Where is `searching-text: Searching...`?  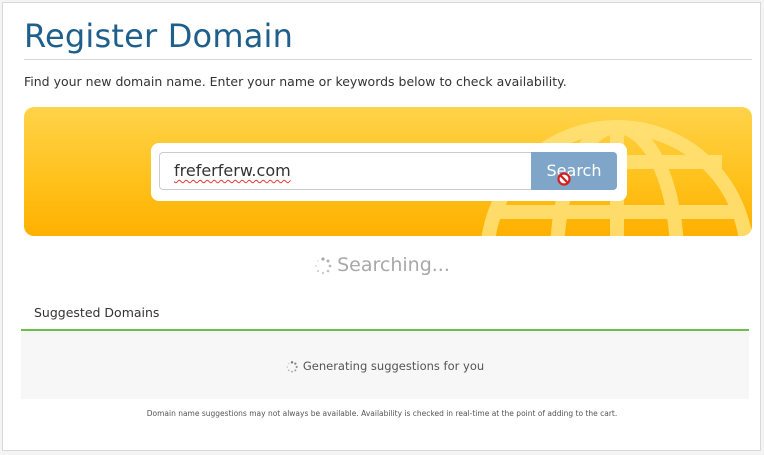
searching-text: Searching... is located at coordinates (393, 265).